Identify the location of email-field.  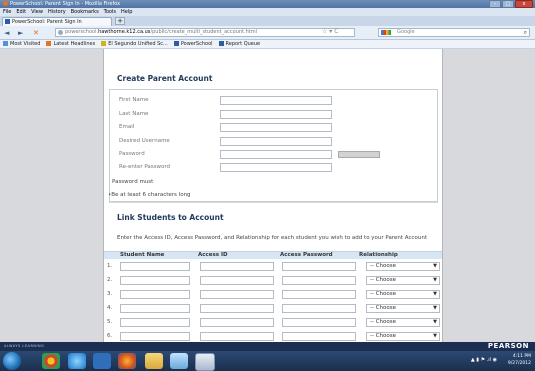
(276, 127).